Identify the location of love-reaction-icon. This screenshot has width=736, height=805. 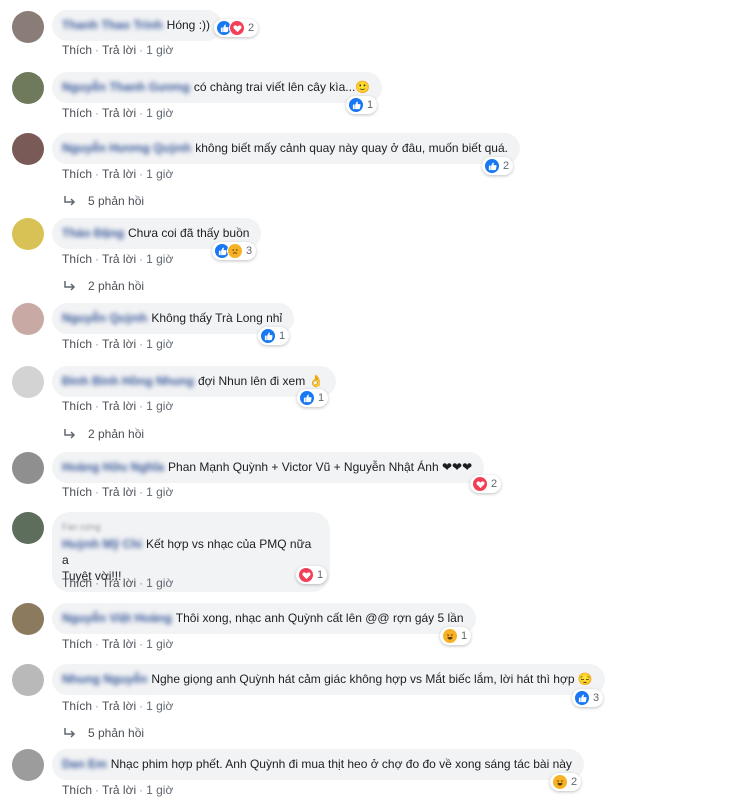
(237, 28).